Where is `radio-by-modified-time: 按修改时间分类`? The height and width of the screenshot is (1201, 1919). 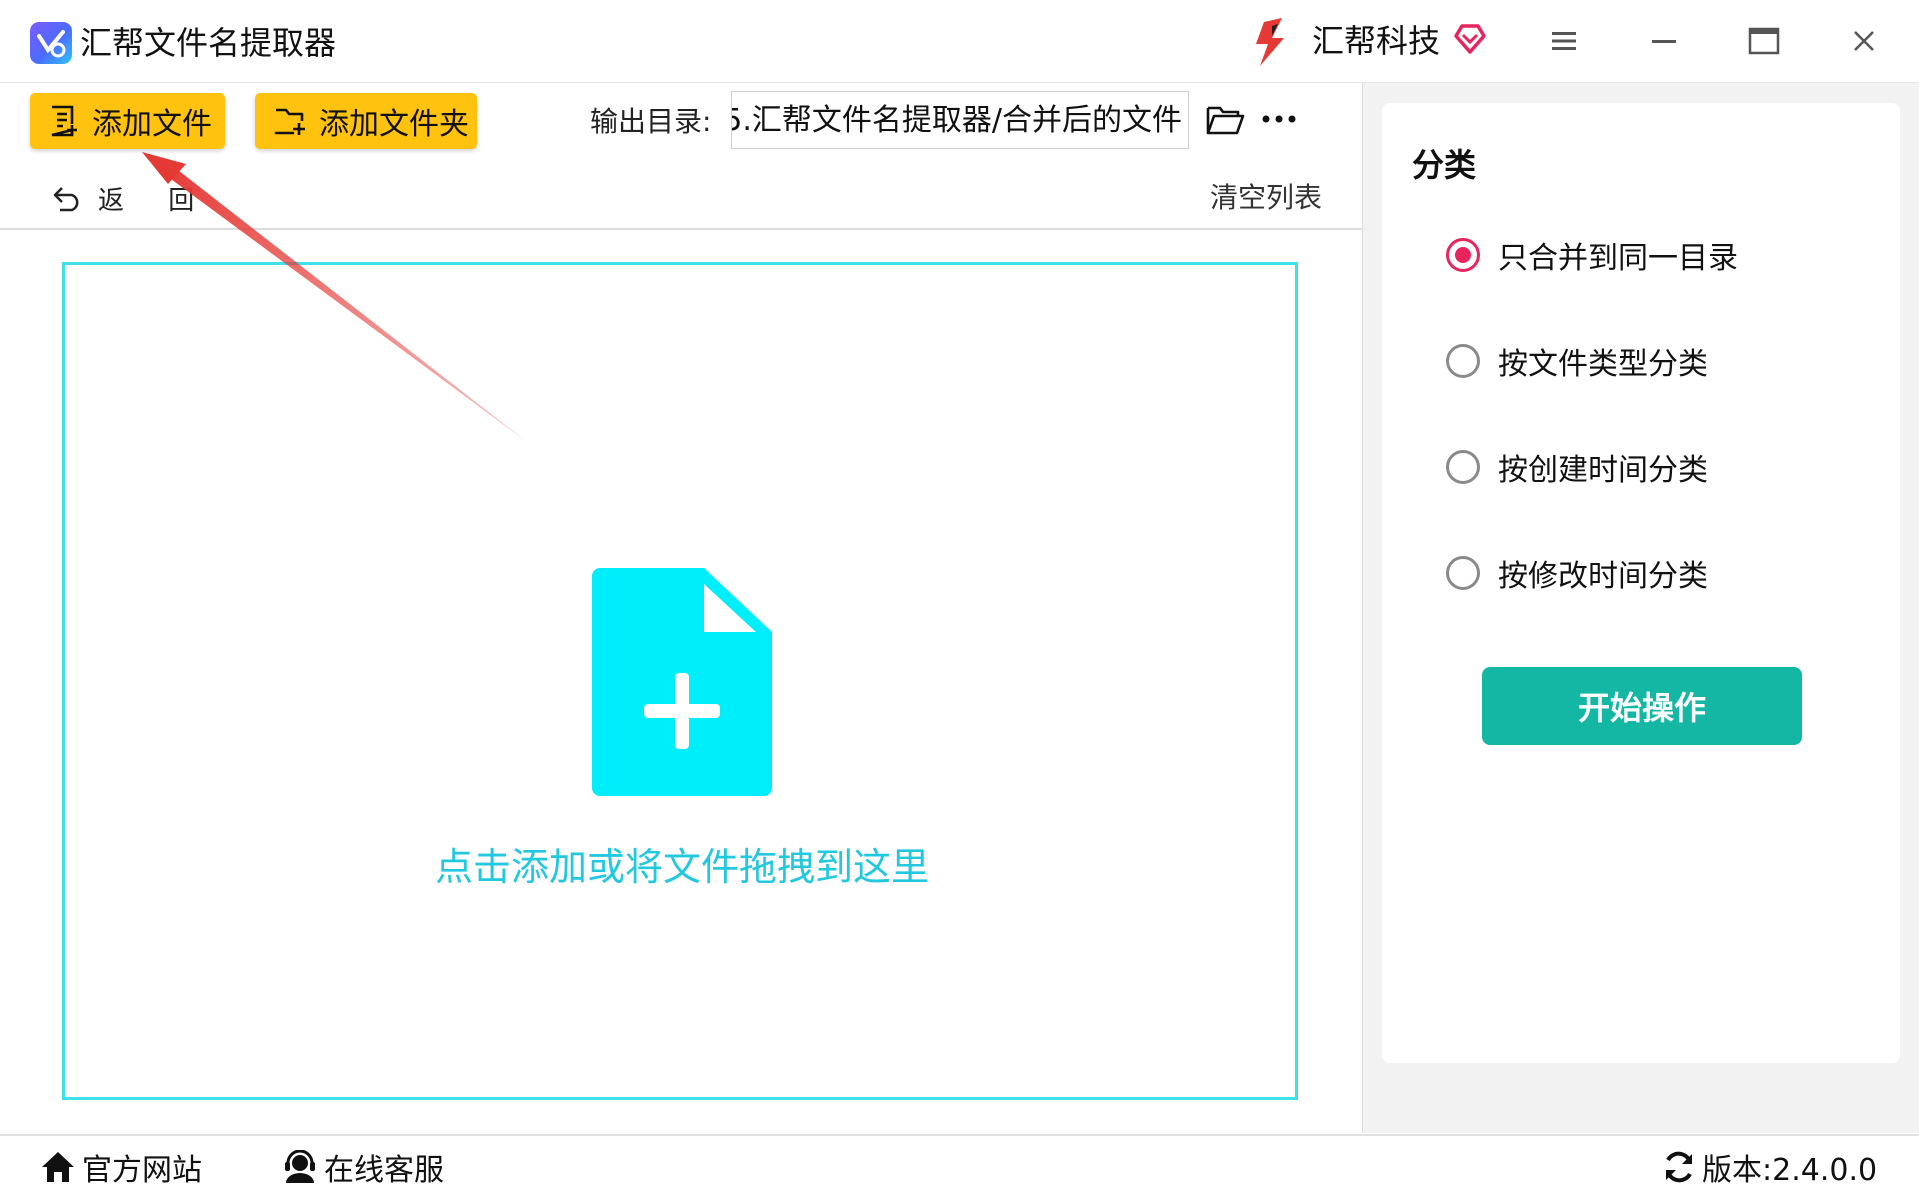 radio-by-modified-time: 按修改时间分类 is located at coordinates (1577, 573).